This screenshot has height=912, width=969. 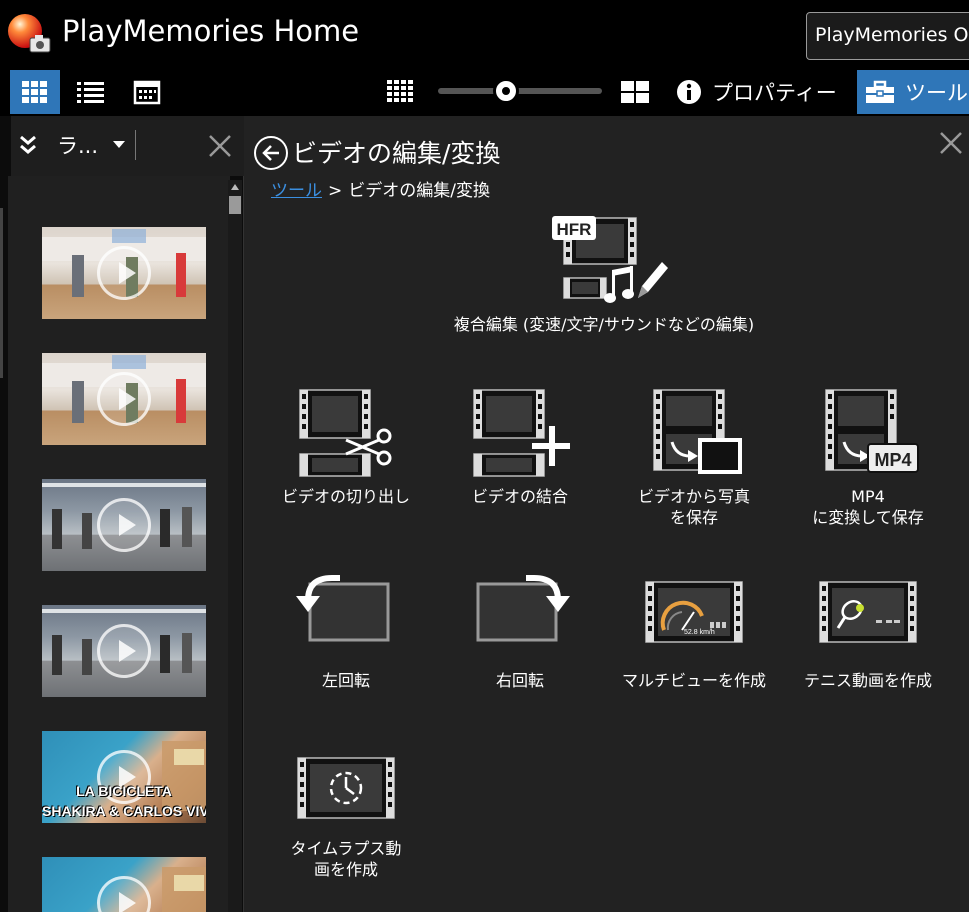 What do you see at coordinates (124, 791) in the screenshot?
I see `thumbnail-caption: LA BICICLETA` at bounding box center [124, 791].